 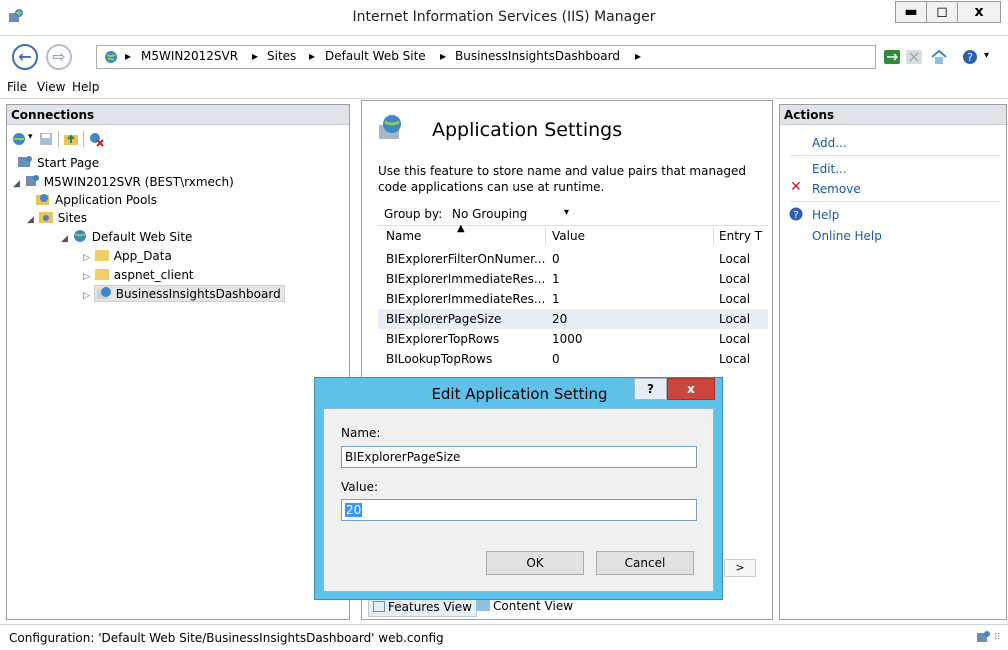 What do you see at coordinates (430, 607) in the screenshot?
I see `features-view-label: Features View` at bounding box center [430, 607].